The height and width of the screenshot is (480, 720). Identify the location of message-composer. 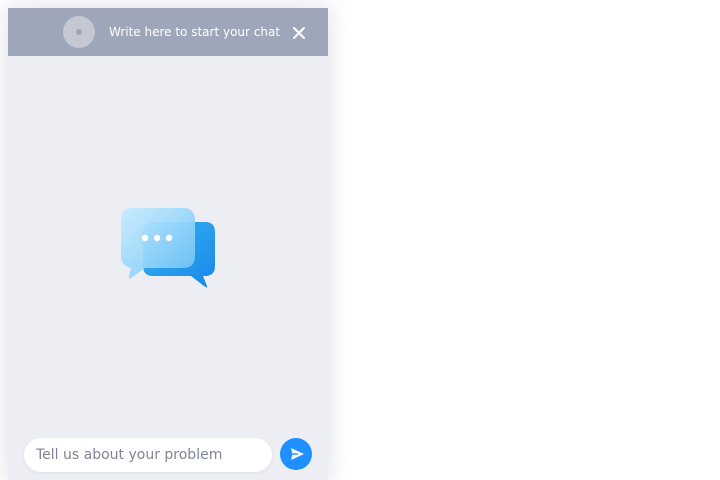
(148, 455).